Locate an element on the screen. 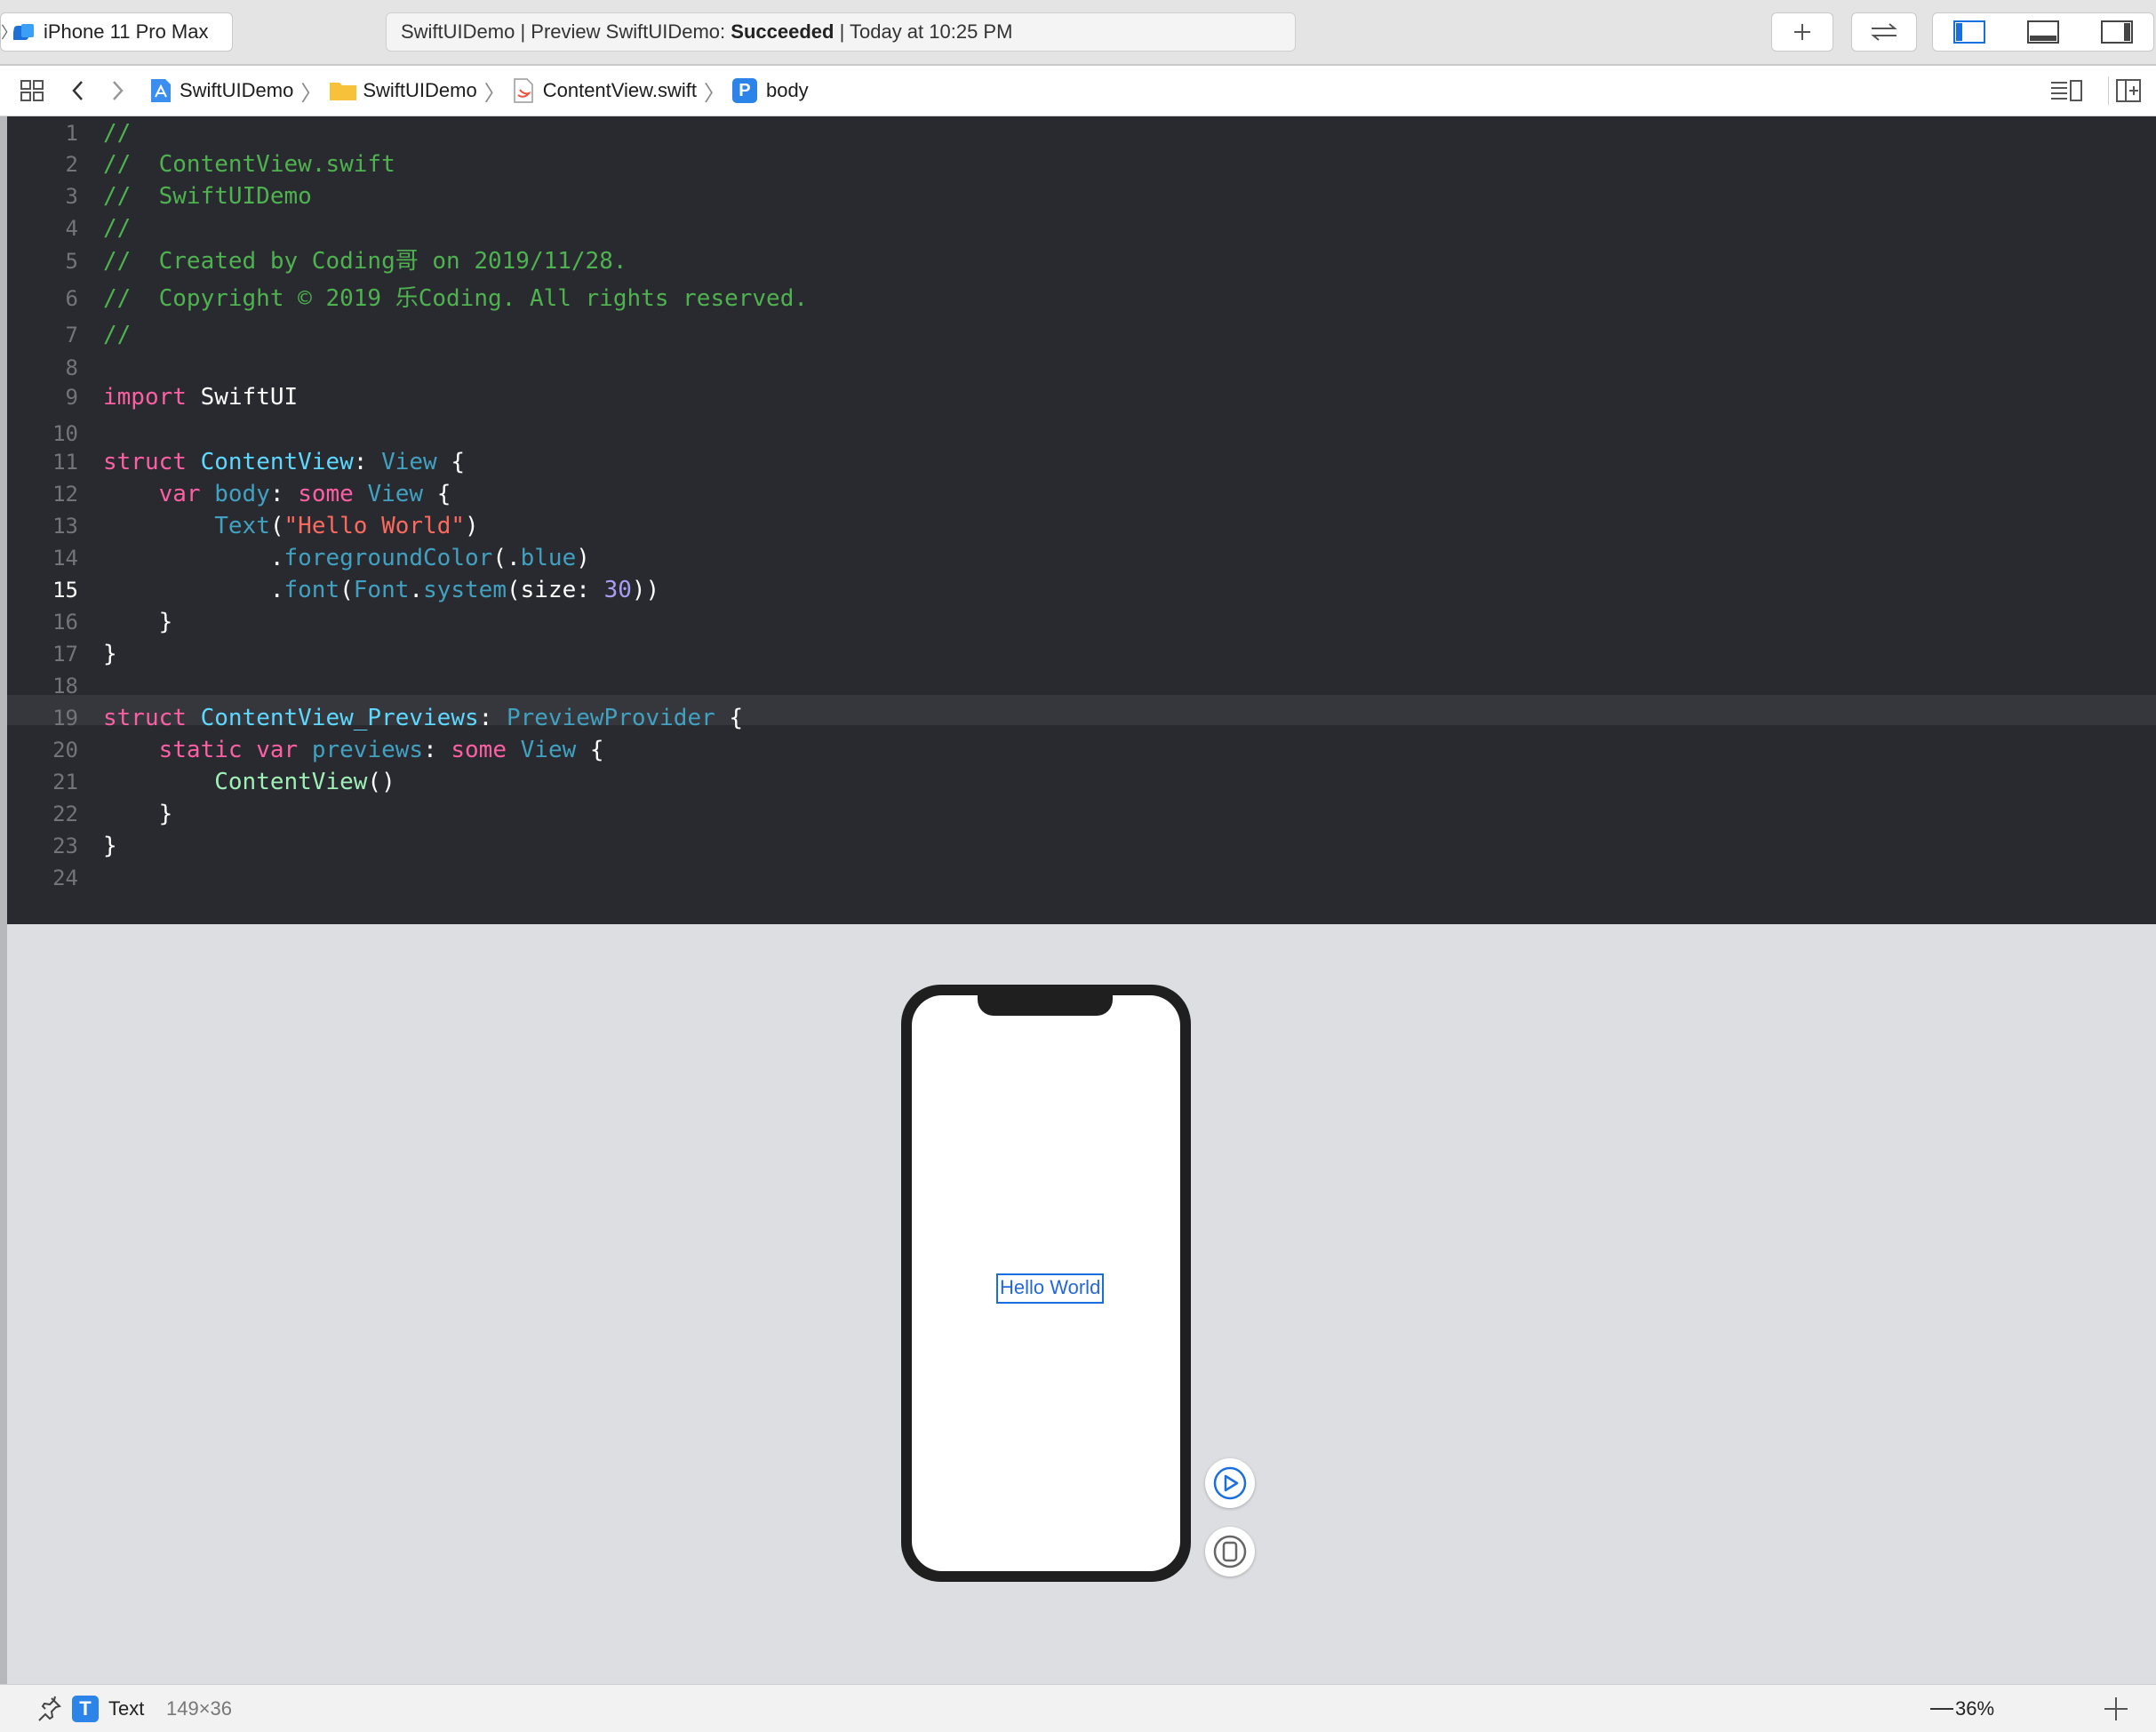 The image size is (2156, 1732). panel-toggles is located at coordinates (2043, 32).